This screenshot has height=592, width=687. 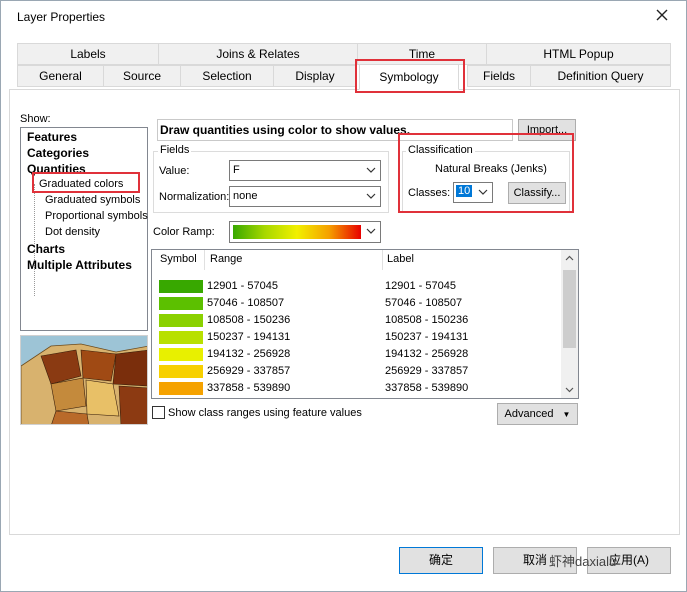 I want to click on tree-item-proportional-symbols: Proportional symbols, so click(x=96, y=216).